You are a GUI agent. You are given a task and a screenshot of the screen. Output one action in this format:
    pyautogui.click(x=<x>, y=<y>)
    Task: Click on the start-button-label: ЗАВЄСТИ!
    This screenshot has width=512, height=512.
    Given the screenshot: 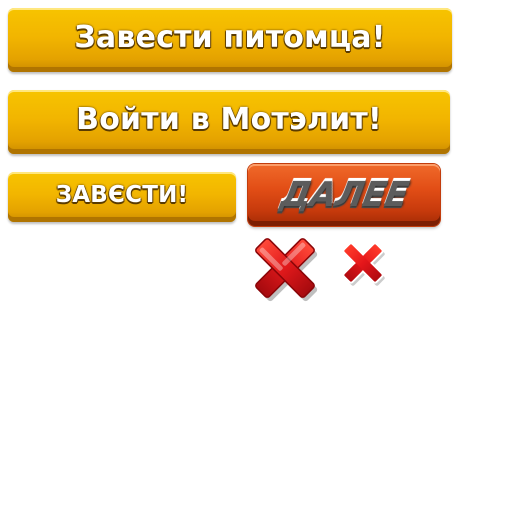 What is the action you would take?
    pyautogui.click(x=122, y=195)
    